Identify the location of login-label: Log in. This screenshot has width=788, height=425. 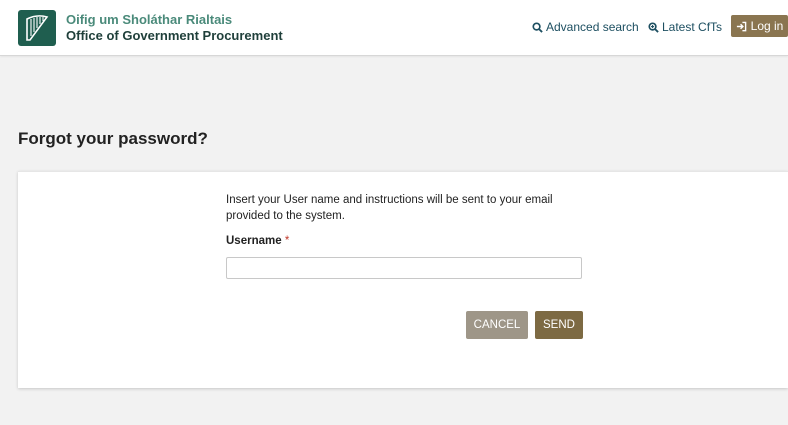
(767, 26).